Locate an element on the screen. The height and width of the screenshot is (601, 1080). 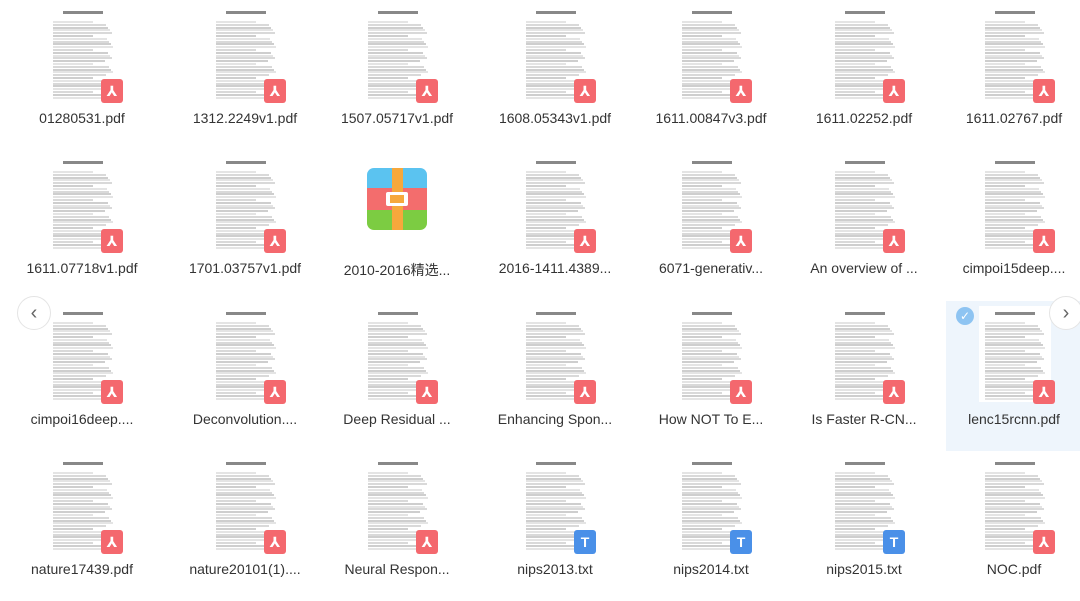
file-name: nips2013.txt is located at coordinates (555, 569).